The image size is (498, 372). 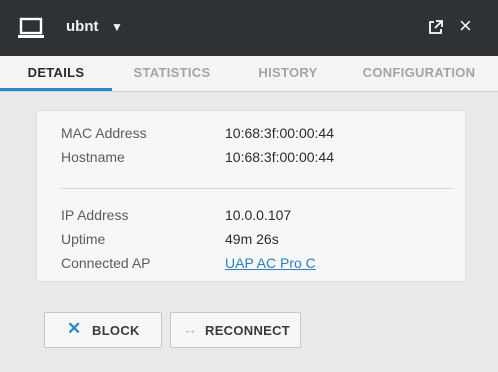 I want to click on hostname-label: Hostname, so click(x=93, y=157).